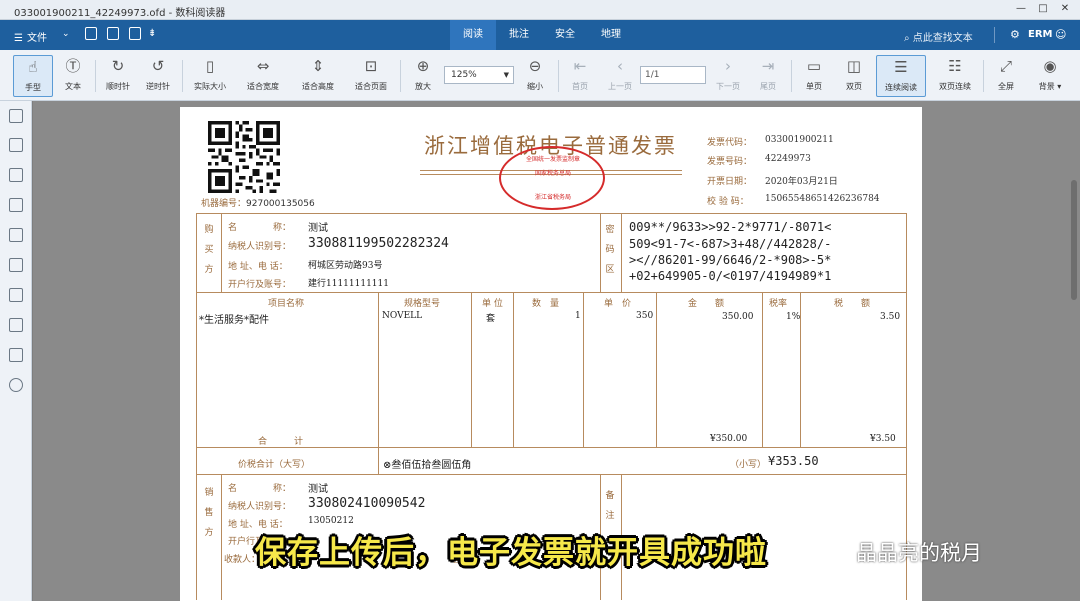 The image size is (1080, 601). I want to click on fit-height-button: ⇕ 适合高度, so click(318, 76).